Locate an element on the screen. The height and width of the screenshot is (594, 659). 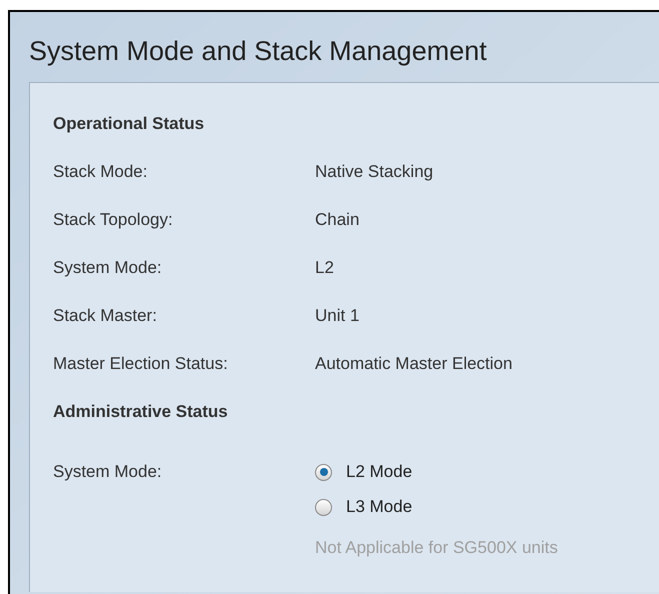
section-heading: Administrative Status is located at coordinates (140, 412).